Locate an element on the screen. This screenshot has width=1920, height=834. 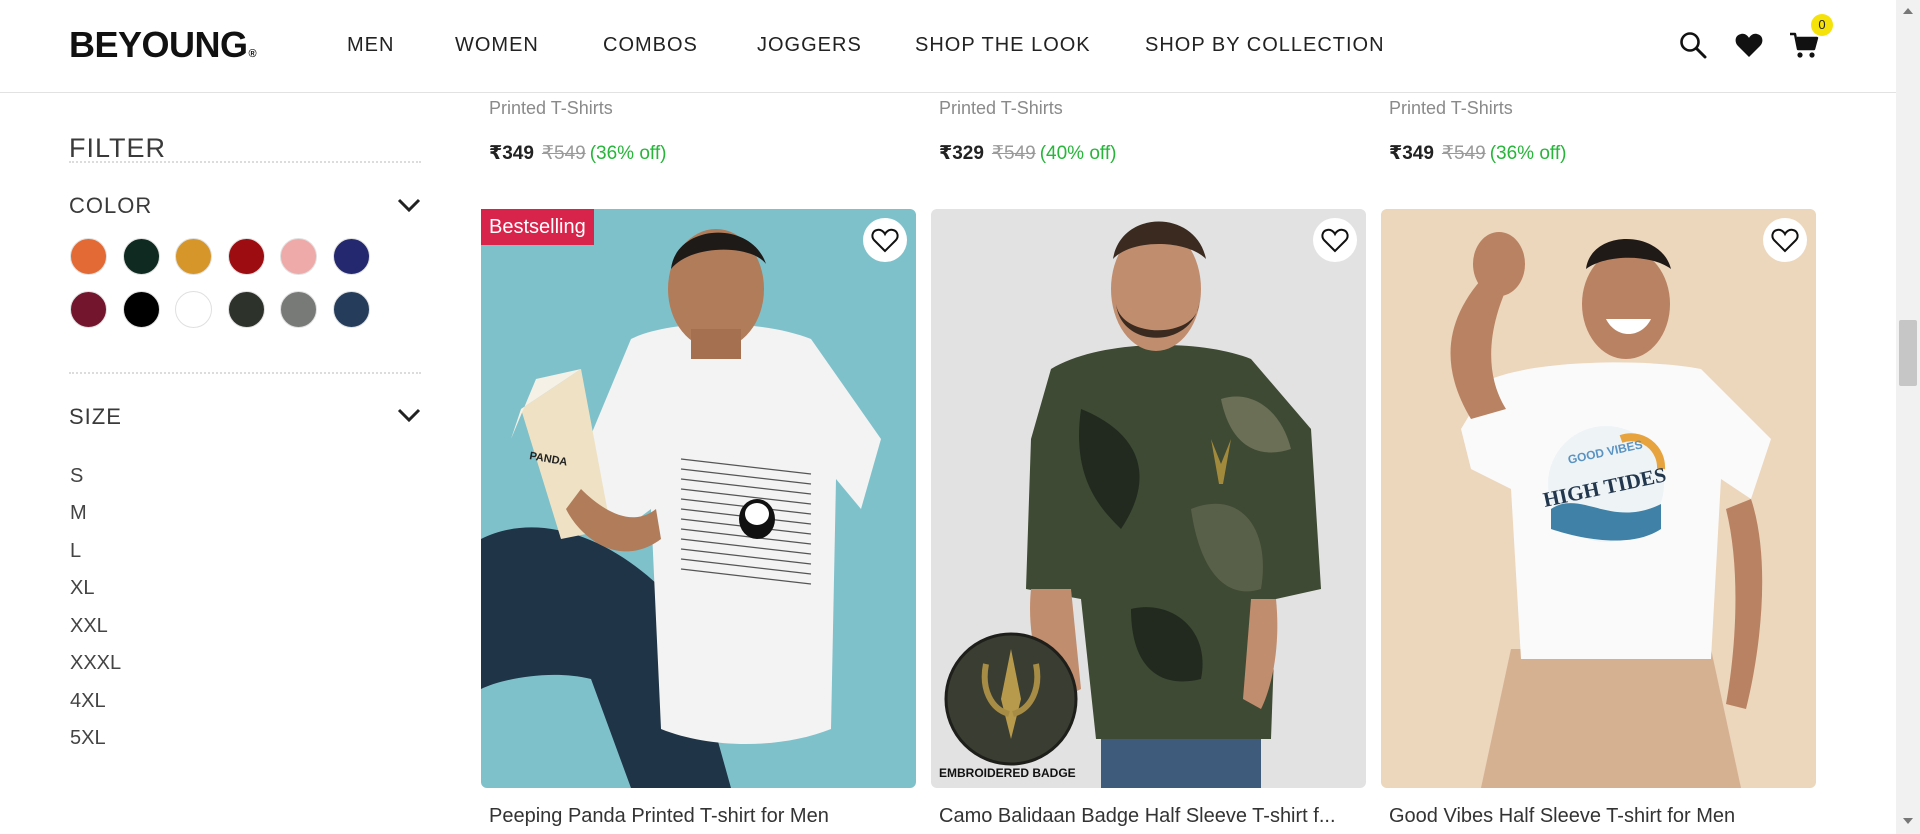
nav-combos: COMBOS is located at coordinates (650, 45).